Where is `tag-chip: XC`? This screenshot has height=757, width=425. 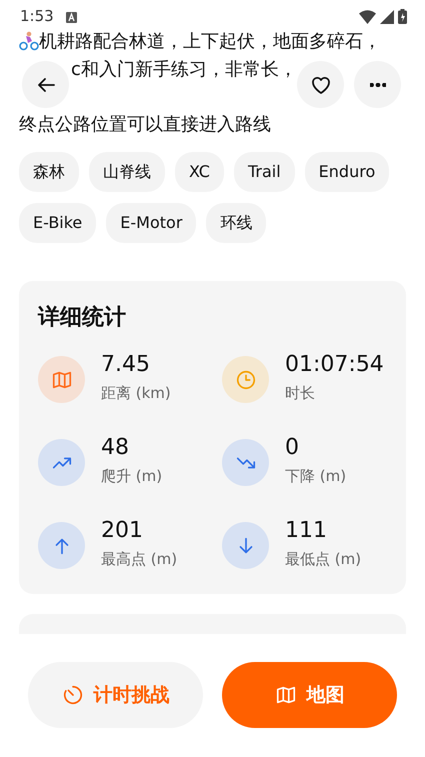 tag-chip: XC is located at coordinates (199, 172).